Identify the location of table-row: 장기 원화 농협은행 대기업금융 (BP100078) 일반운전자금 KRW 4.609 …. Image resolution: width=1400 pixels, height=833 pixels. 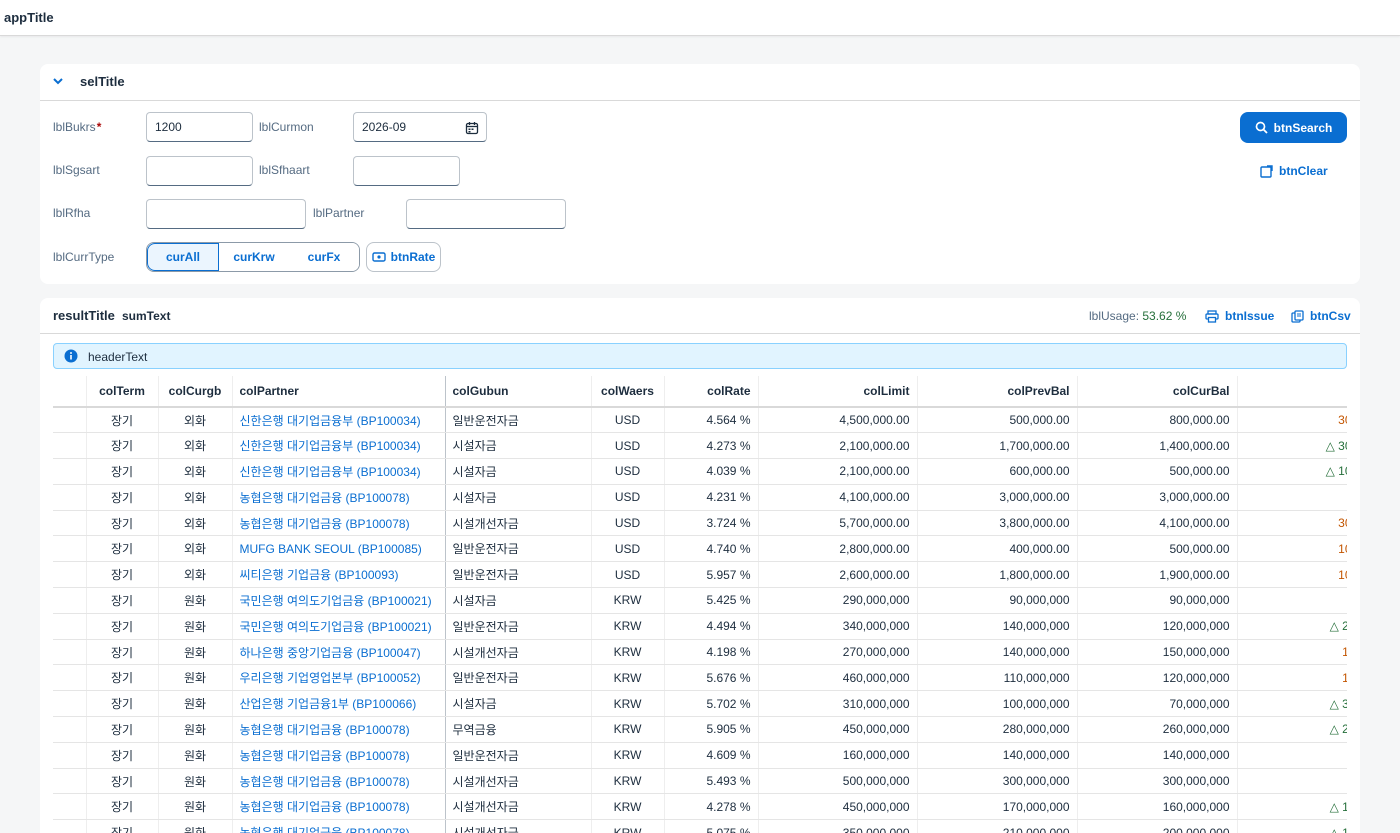
(700, 755).